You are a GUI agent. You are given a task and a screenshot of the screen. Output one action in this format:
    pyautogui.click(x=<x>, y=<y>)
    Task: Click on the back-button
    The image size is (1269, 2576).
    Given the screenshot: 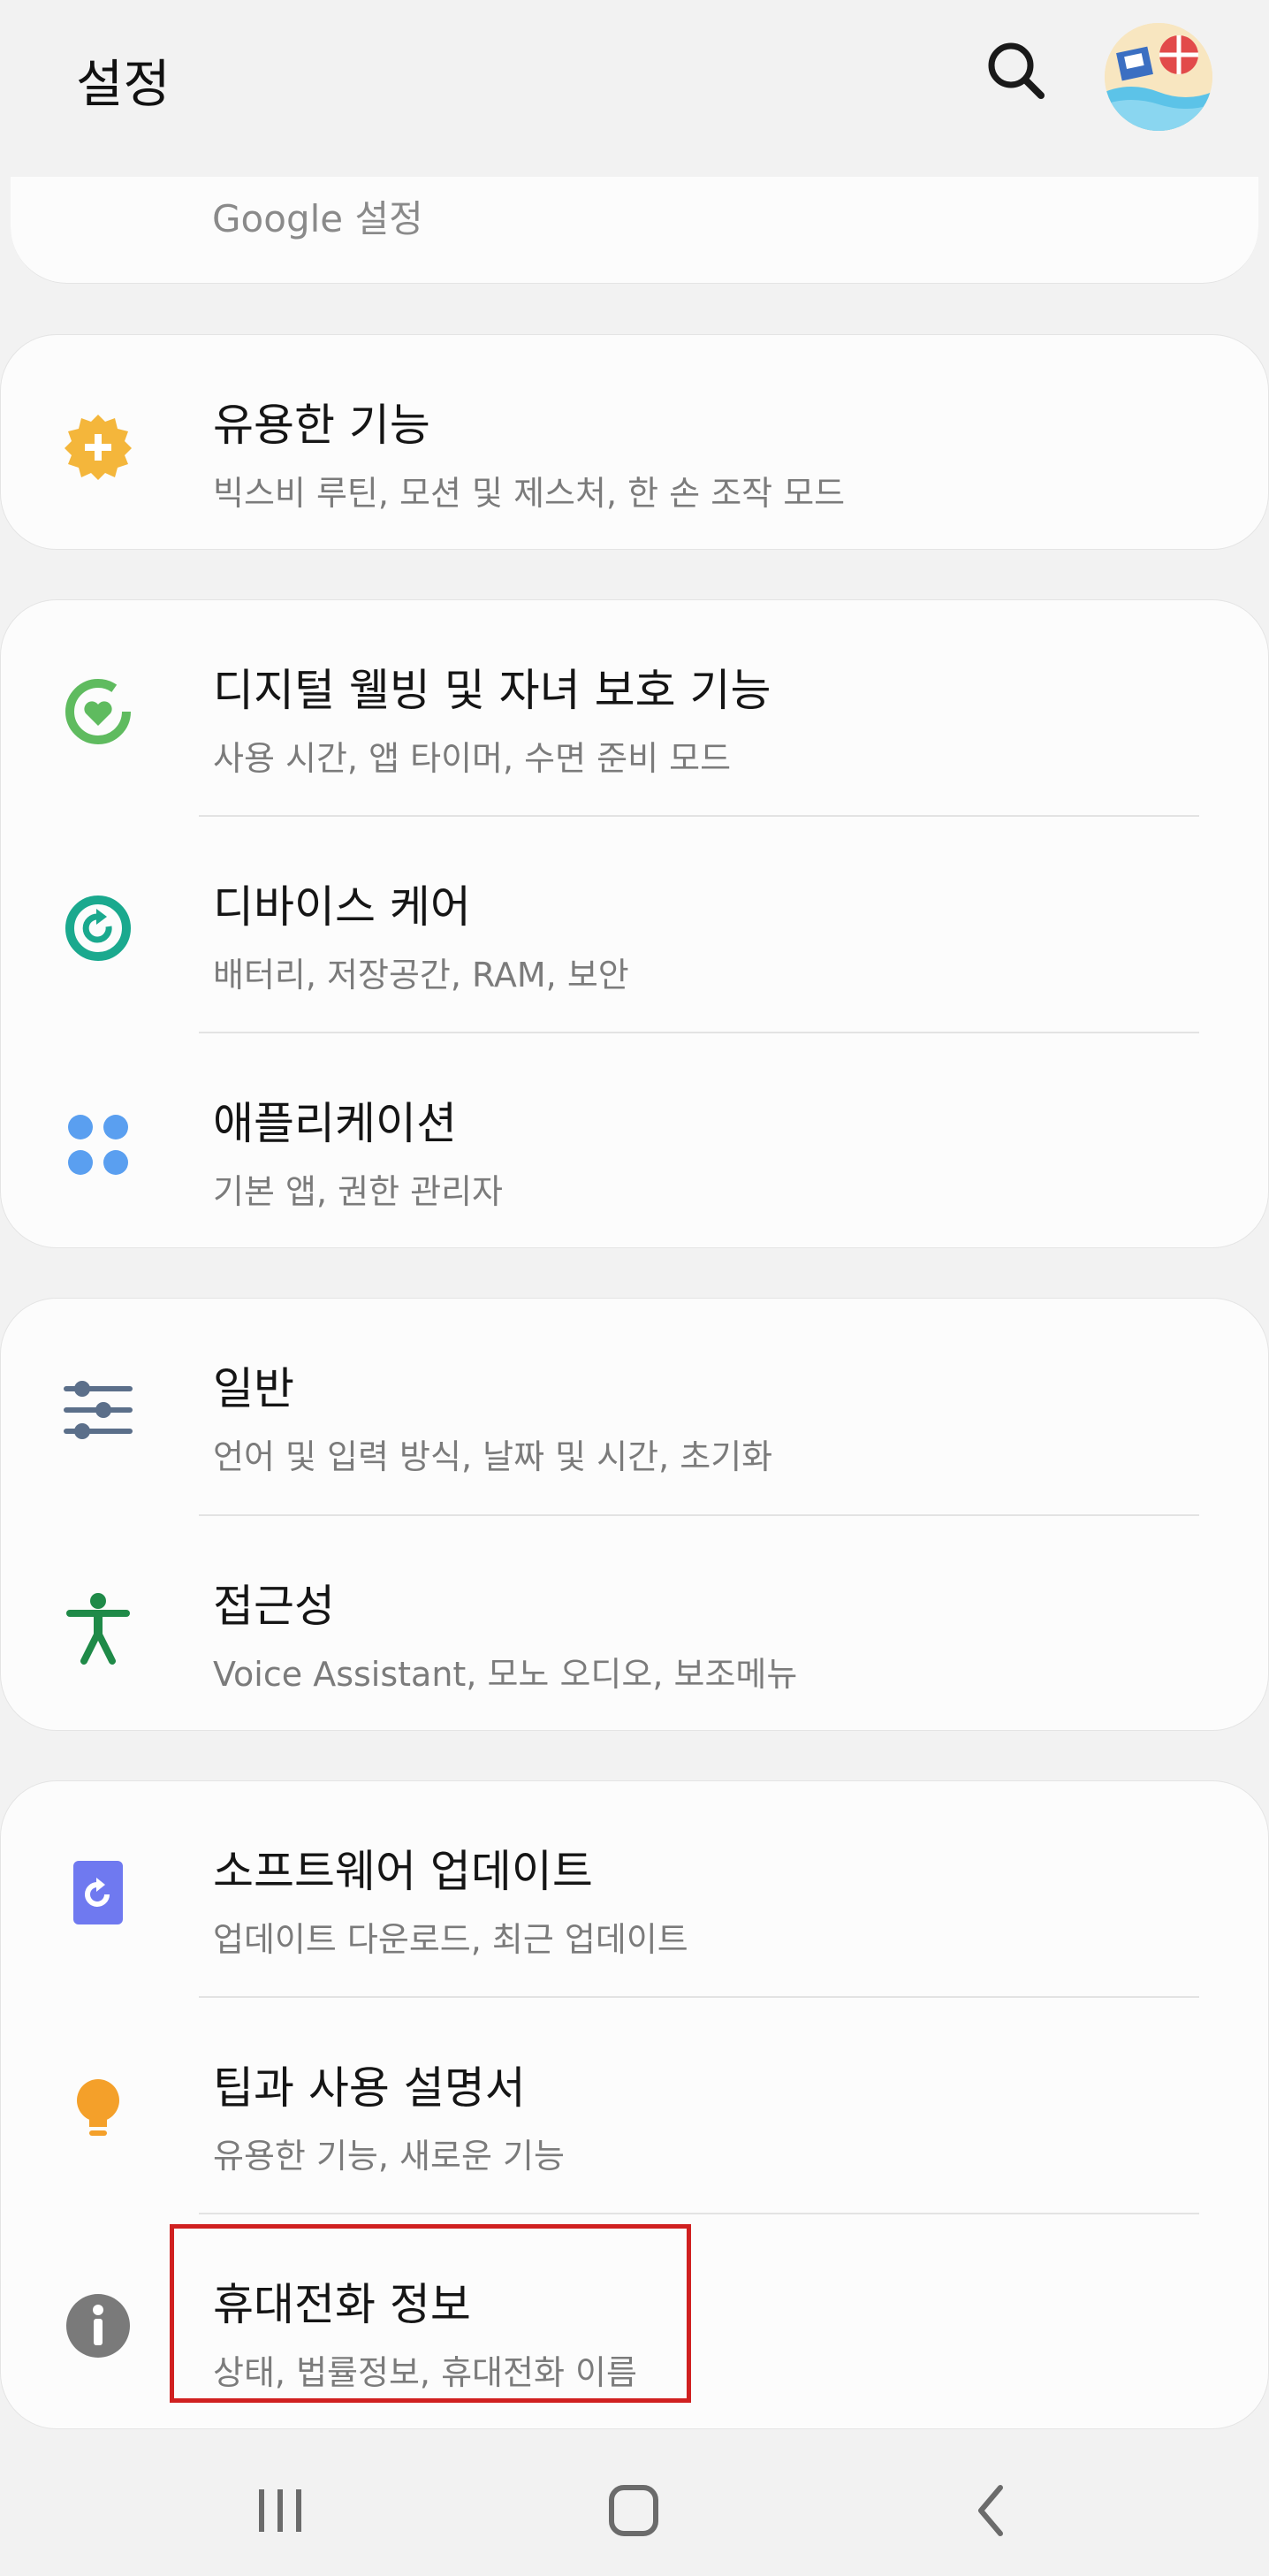 What is the action you would take?
    pyautogui.click(x=990, y=2510)
    